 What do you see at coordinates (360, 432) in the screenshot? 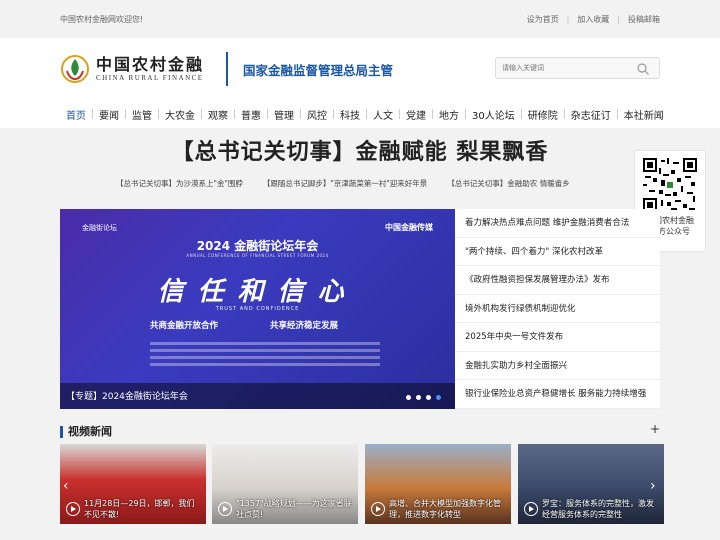
I see `video-section-header: 视频新闻 +` at bounding box center [360, 432].